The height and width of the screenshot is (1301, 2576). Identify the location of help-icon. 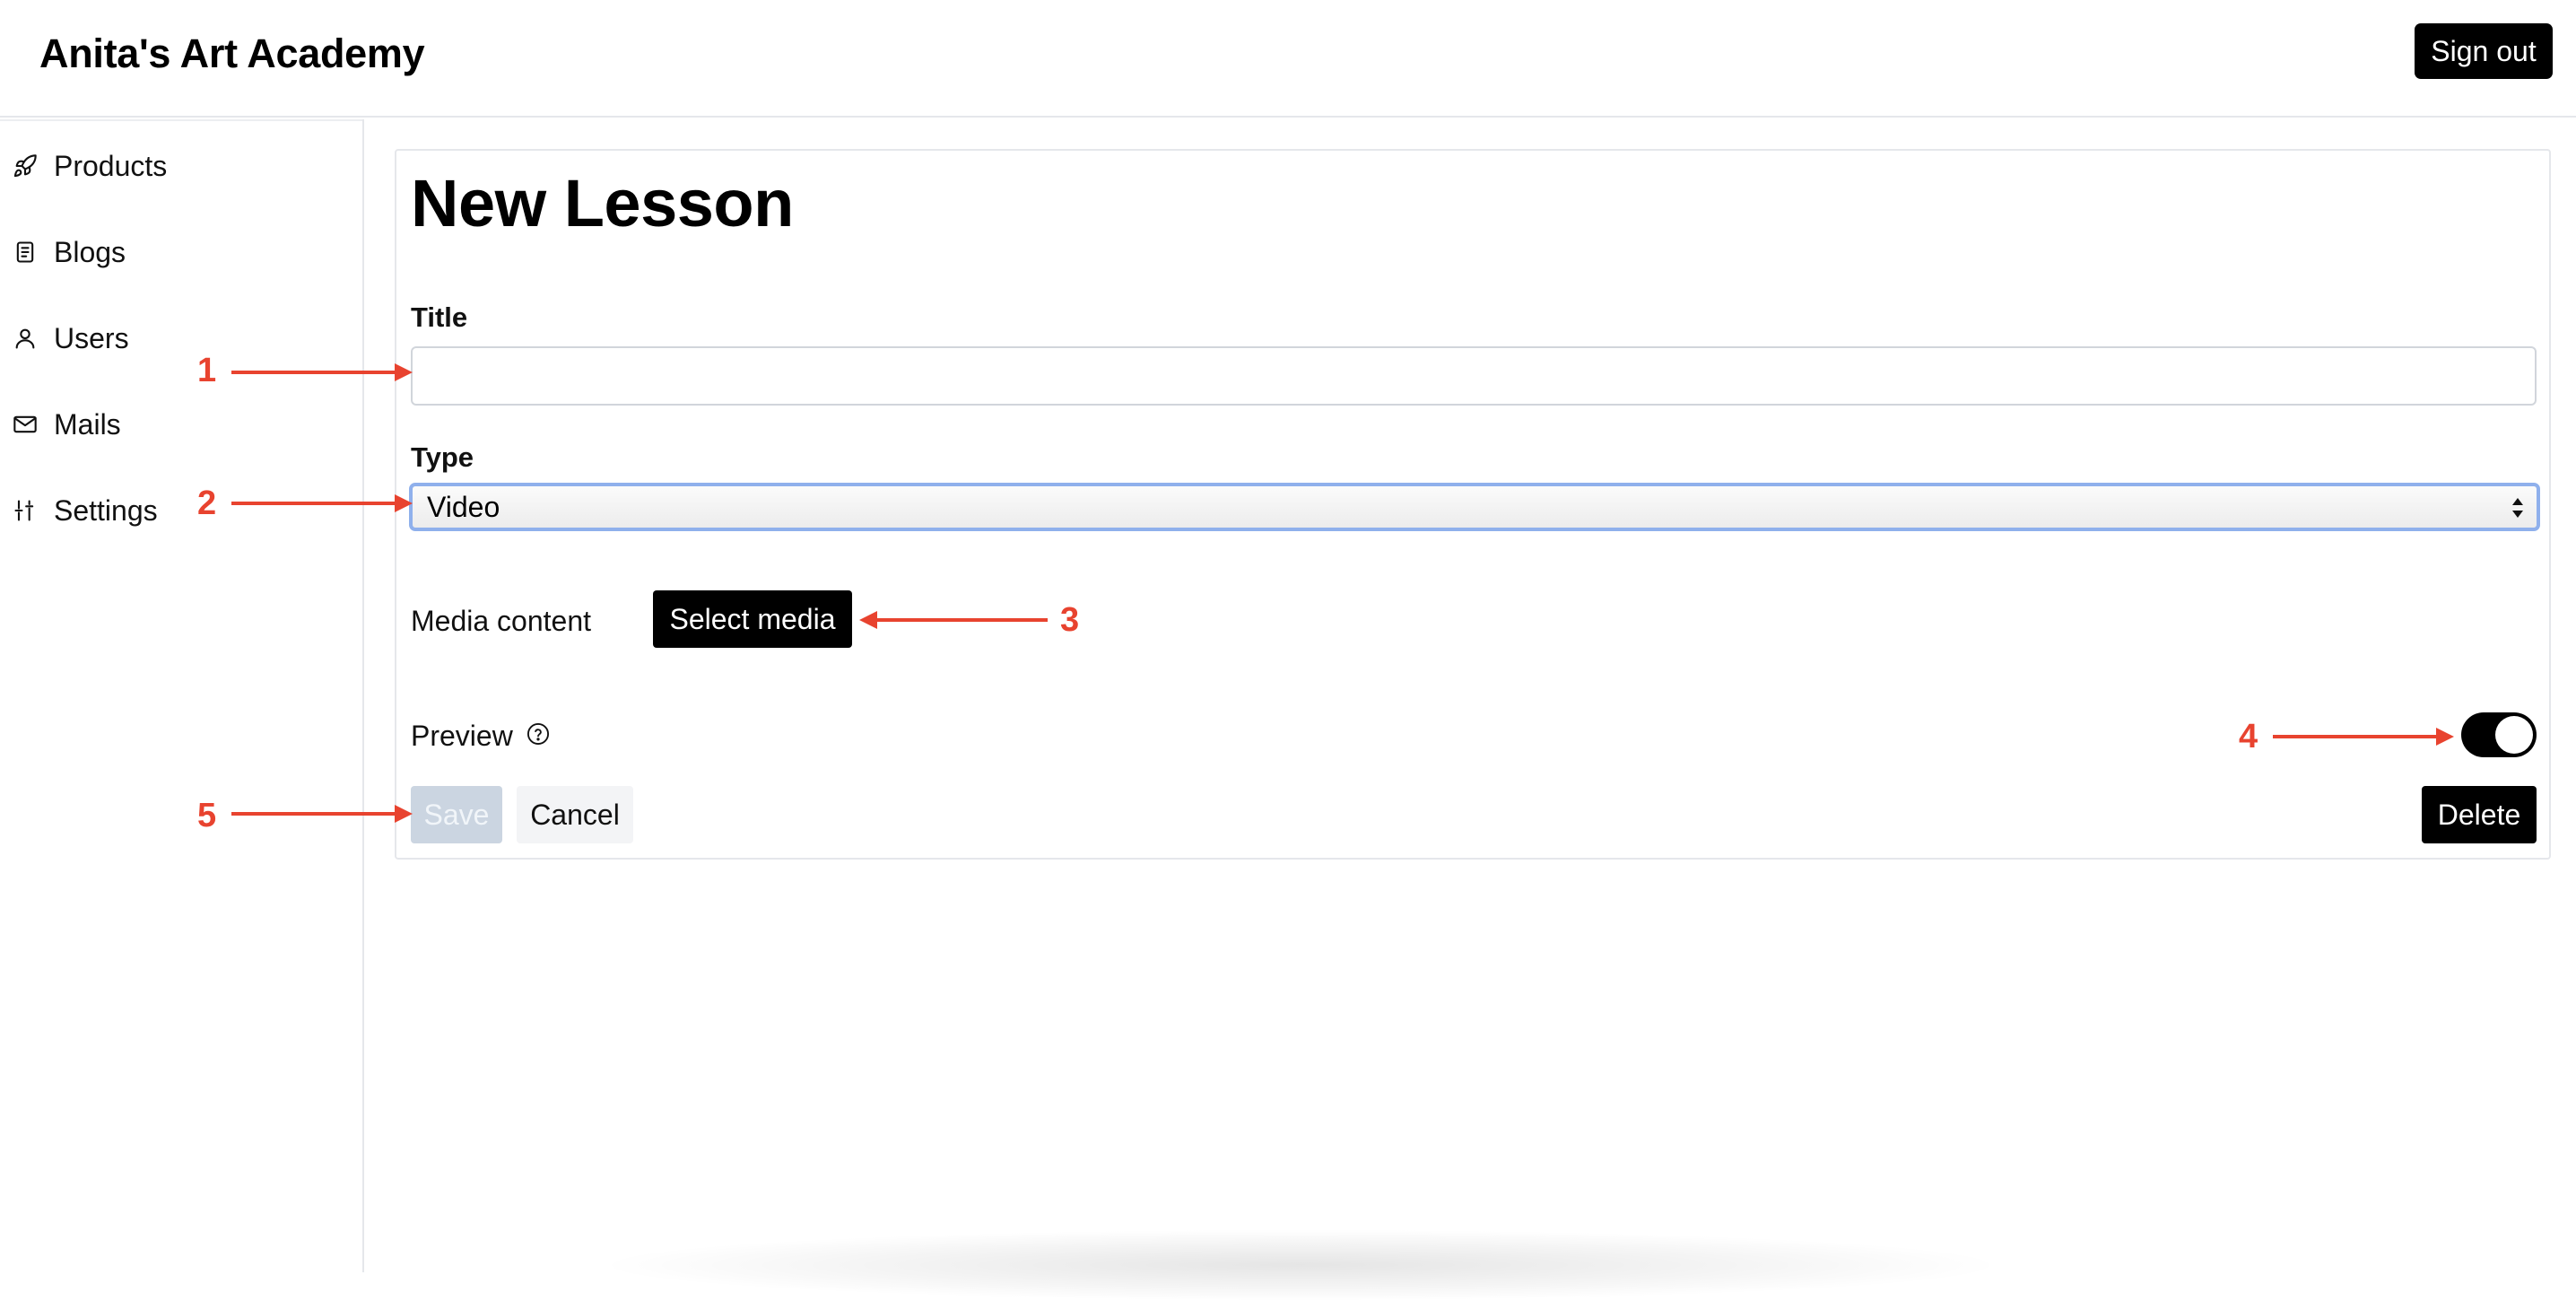
(538, 734).